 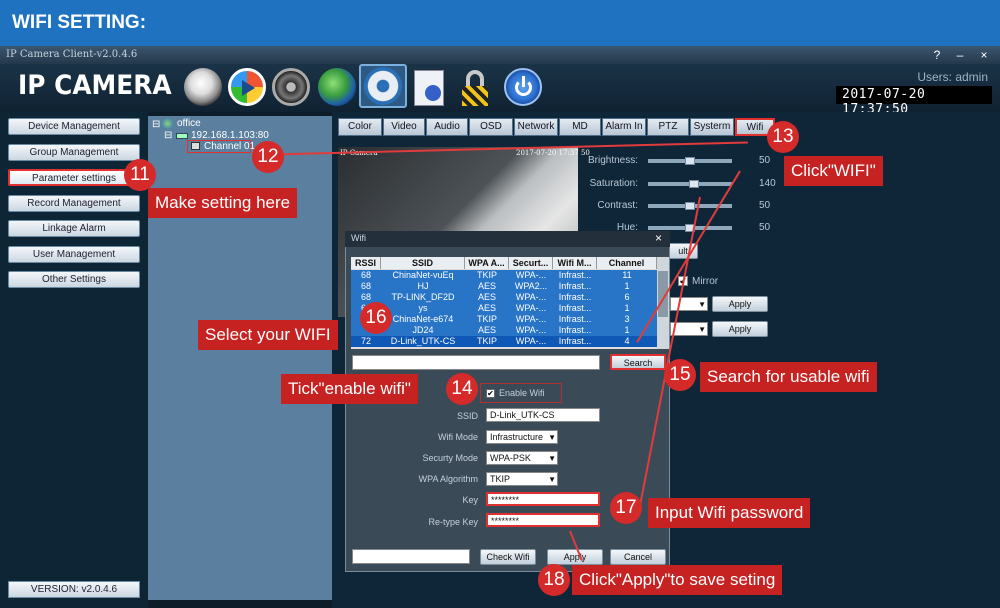 What do you see at coordinates (74, 279) in the screenshot?
I see `sidebar-item-other-settings: Other Settings` at bounding box center [74, 279].